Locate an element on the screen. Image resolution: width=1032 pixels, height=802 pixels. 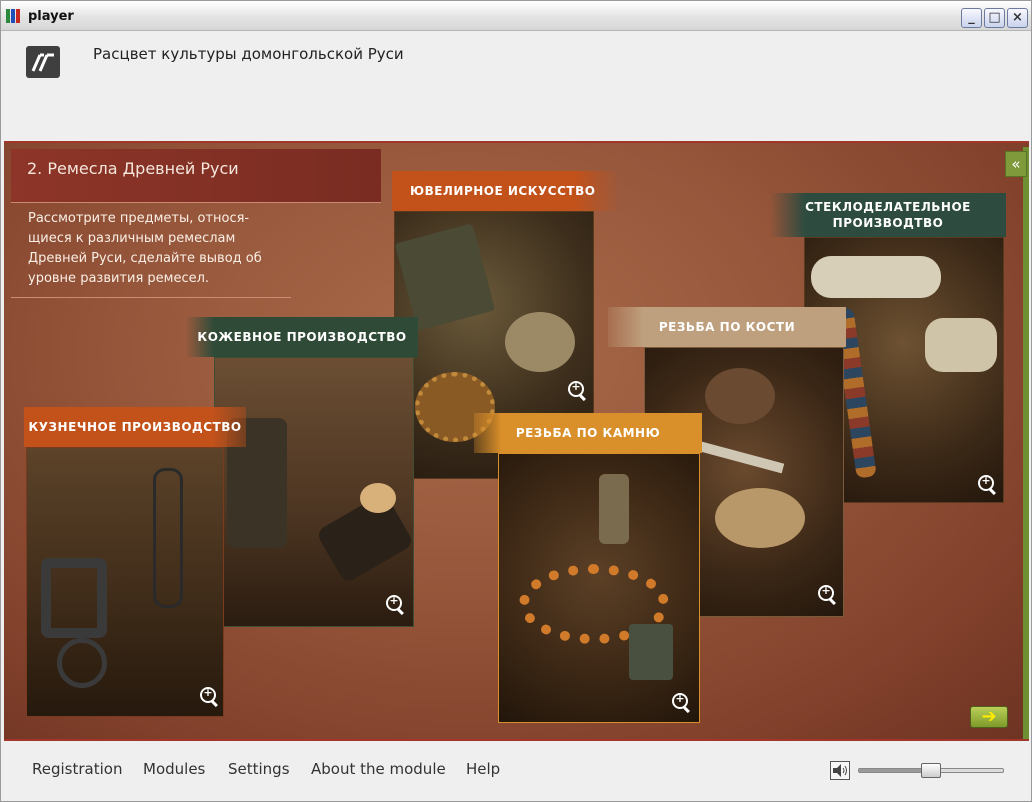
next-arrow-button: ➔ is located at coordinates (989, 717).